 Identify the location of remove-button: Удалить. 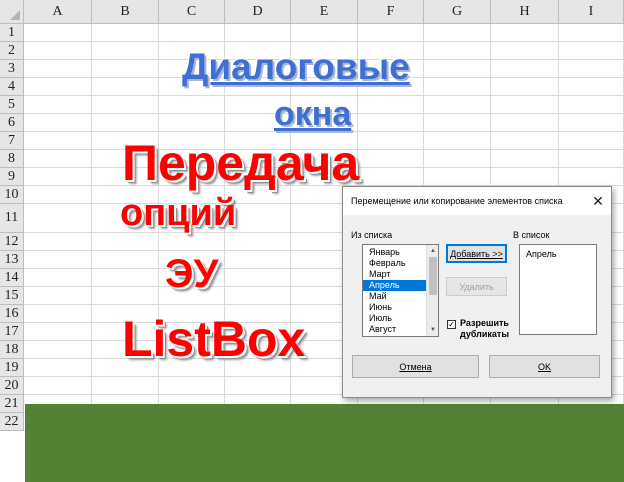
(476, 286).